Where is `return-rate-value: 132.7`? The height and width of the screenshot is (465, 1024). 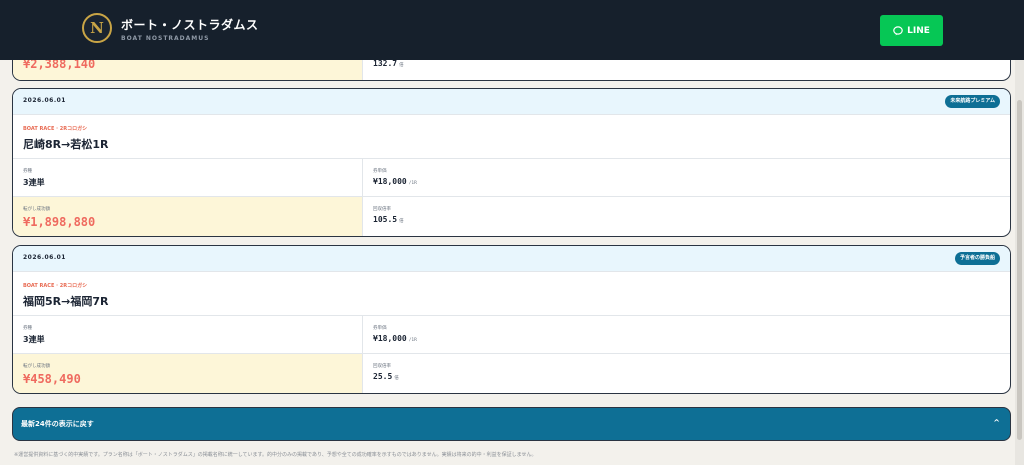 return-rate-value: 132.7 is located at coordinates (385, 63).